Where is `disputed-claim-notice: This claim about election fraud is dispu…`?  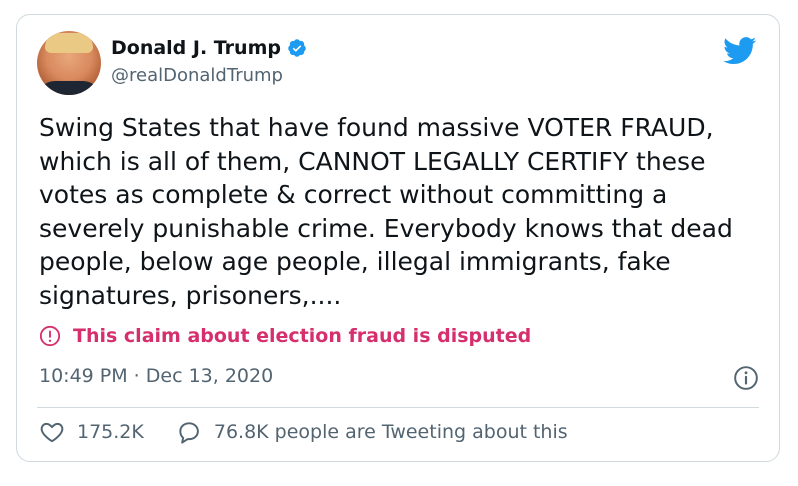
disputed-claim-notice: This claim about election fraud is dispu… is located at coordinates (285, 336).